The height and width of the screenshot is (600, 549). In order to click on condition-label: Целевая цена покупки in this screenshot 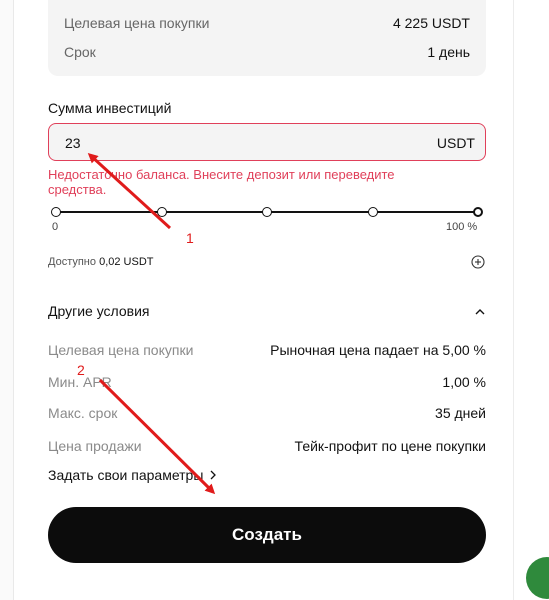, I will do `click(121, 350)`.